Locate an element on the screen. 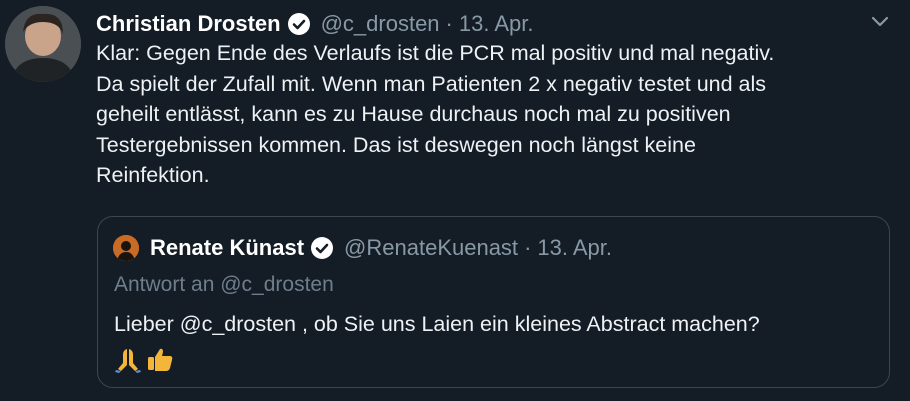  chevron-down-icon is located at coordinates (880, 21).